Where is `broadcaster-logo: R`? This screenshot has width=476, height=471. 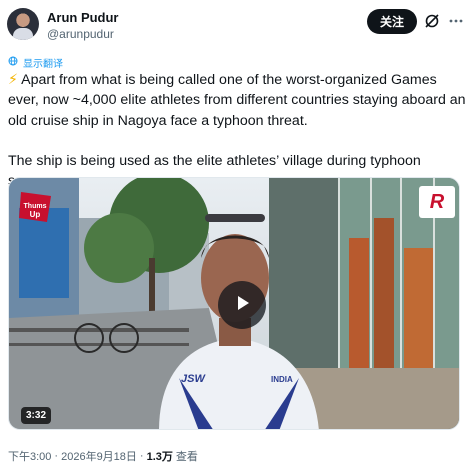
broadcaster-logo: R is located at coordinates (437, 202).